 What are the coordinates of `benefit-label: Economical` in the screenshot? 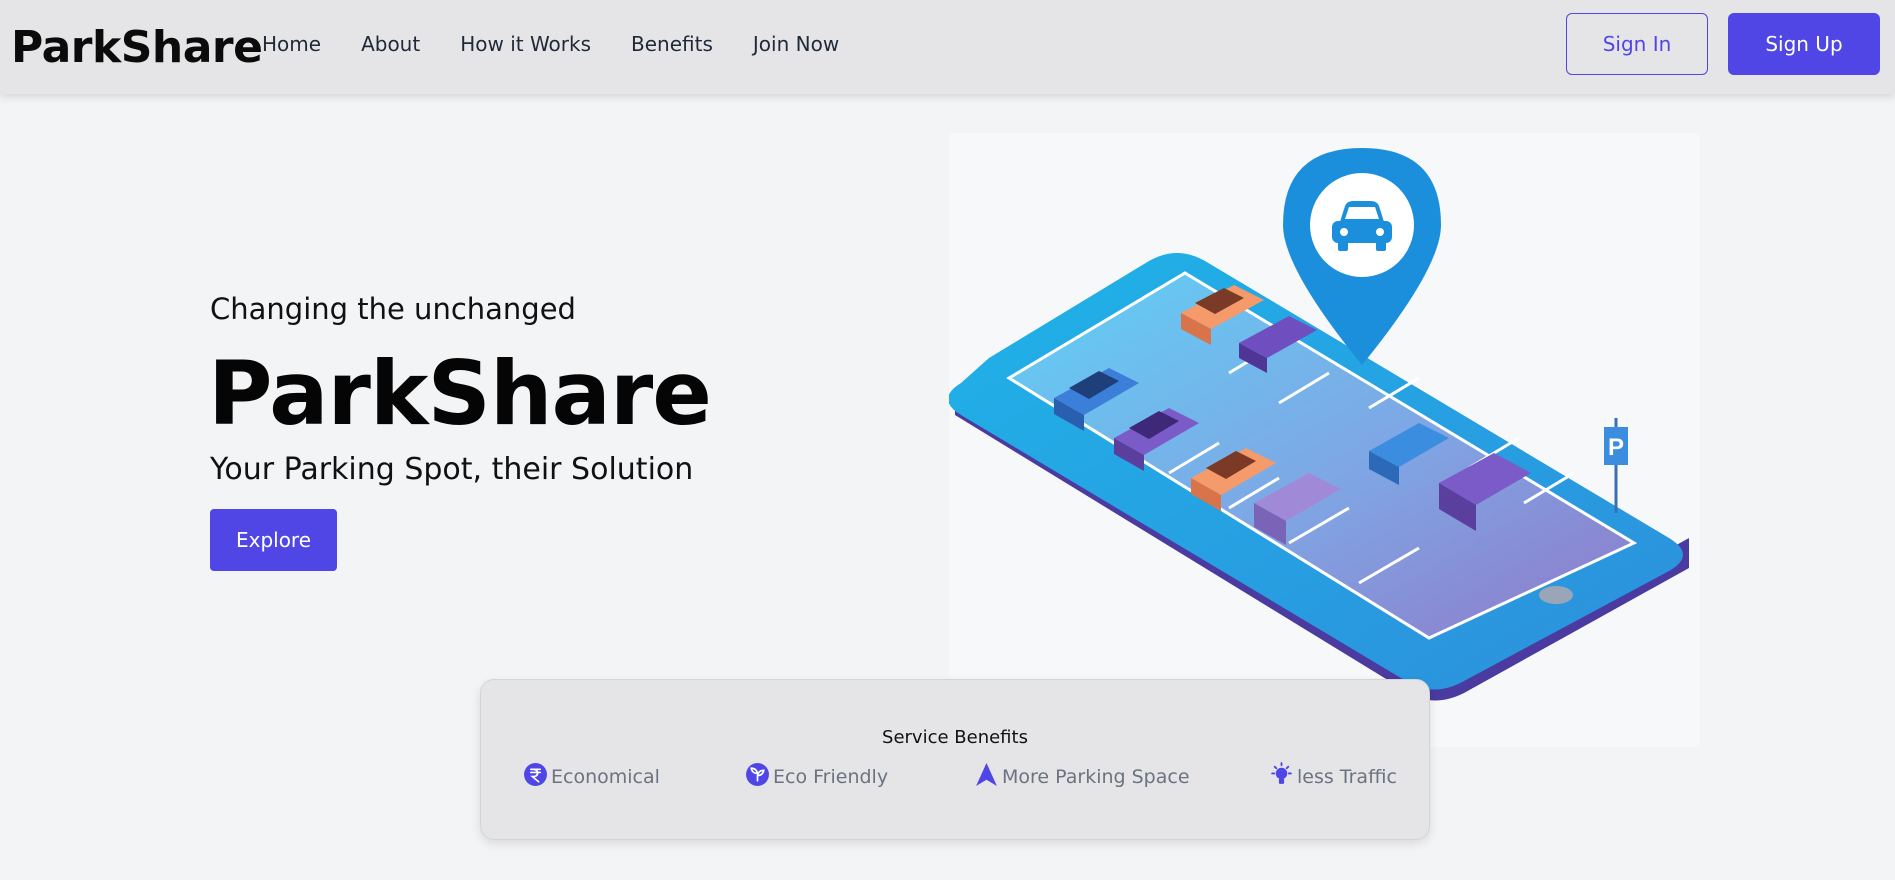 It's located at (605, 777).